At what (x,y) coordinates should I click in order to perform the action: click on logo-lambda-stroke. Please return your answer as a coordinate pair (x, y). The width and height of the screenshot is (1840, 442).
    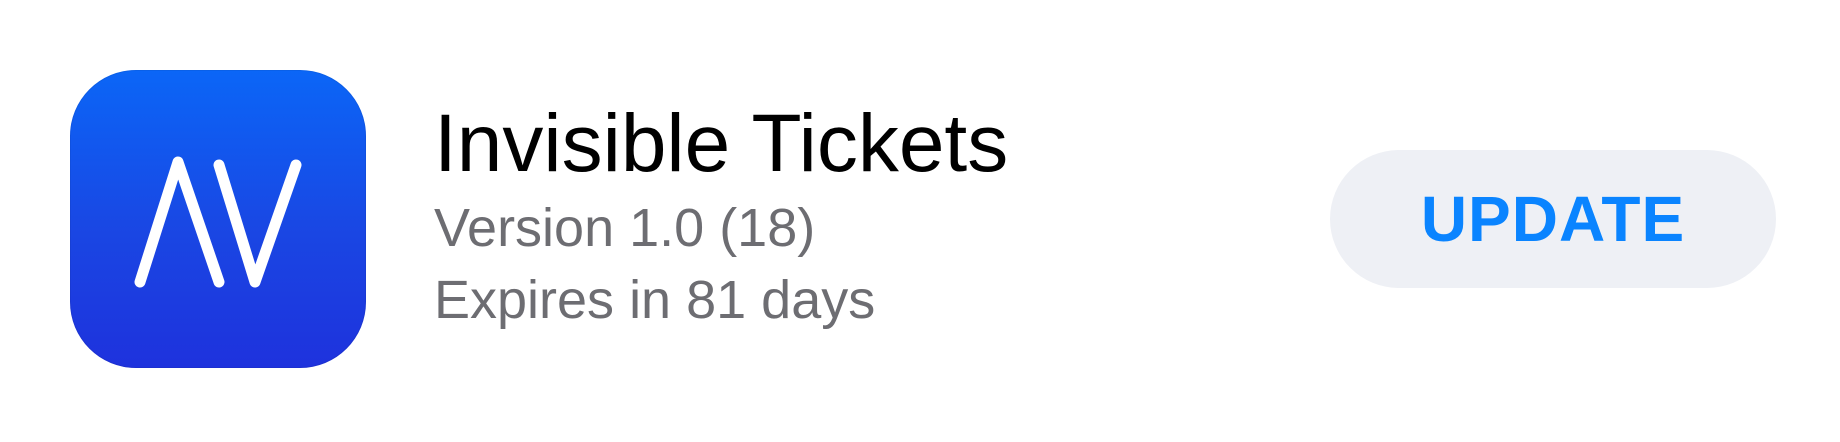
    Looking at the image, I should click on (179, 222).